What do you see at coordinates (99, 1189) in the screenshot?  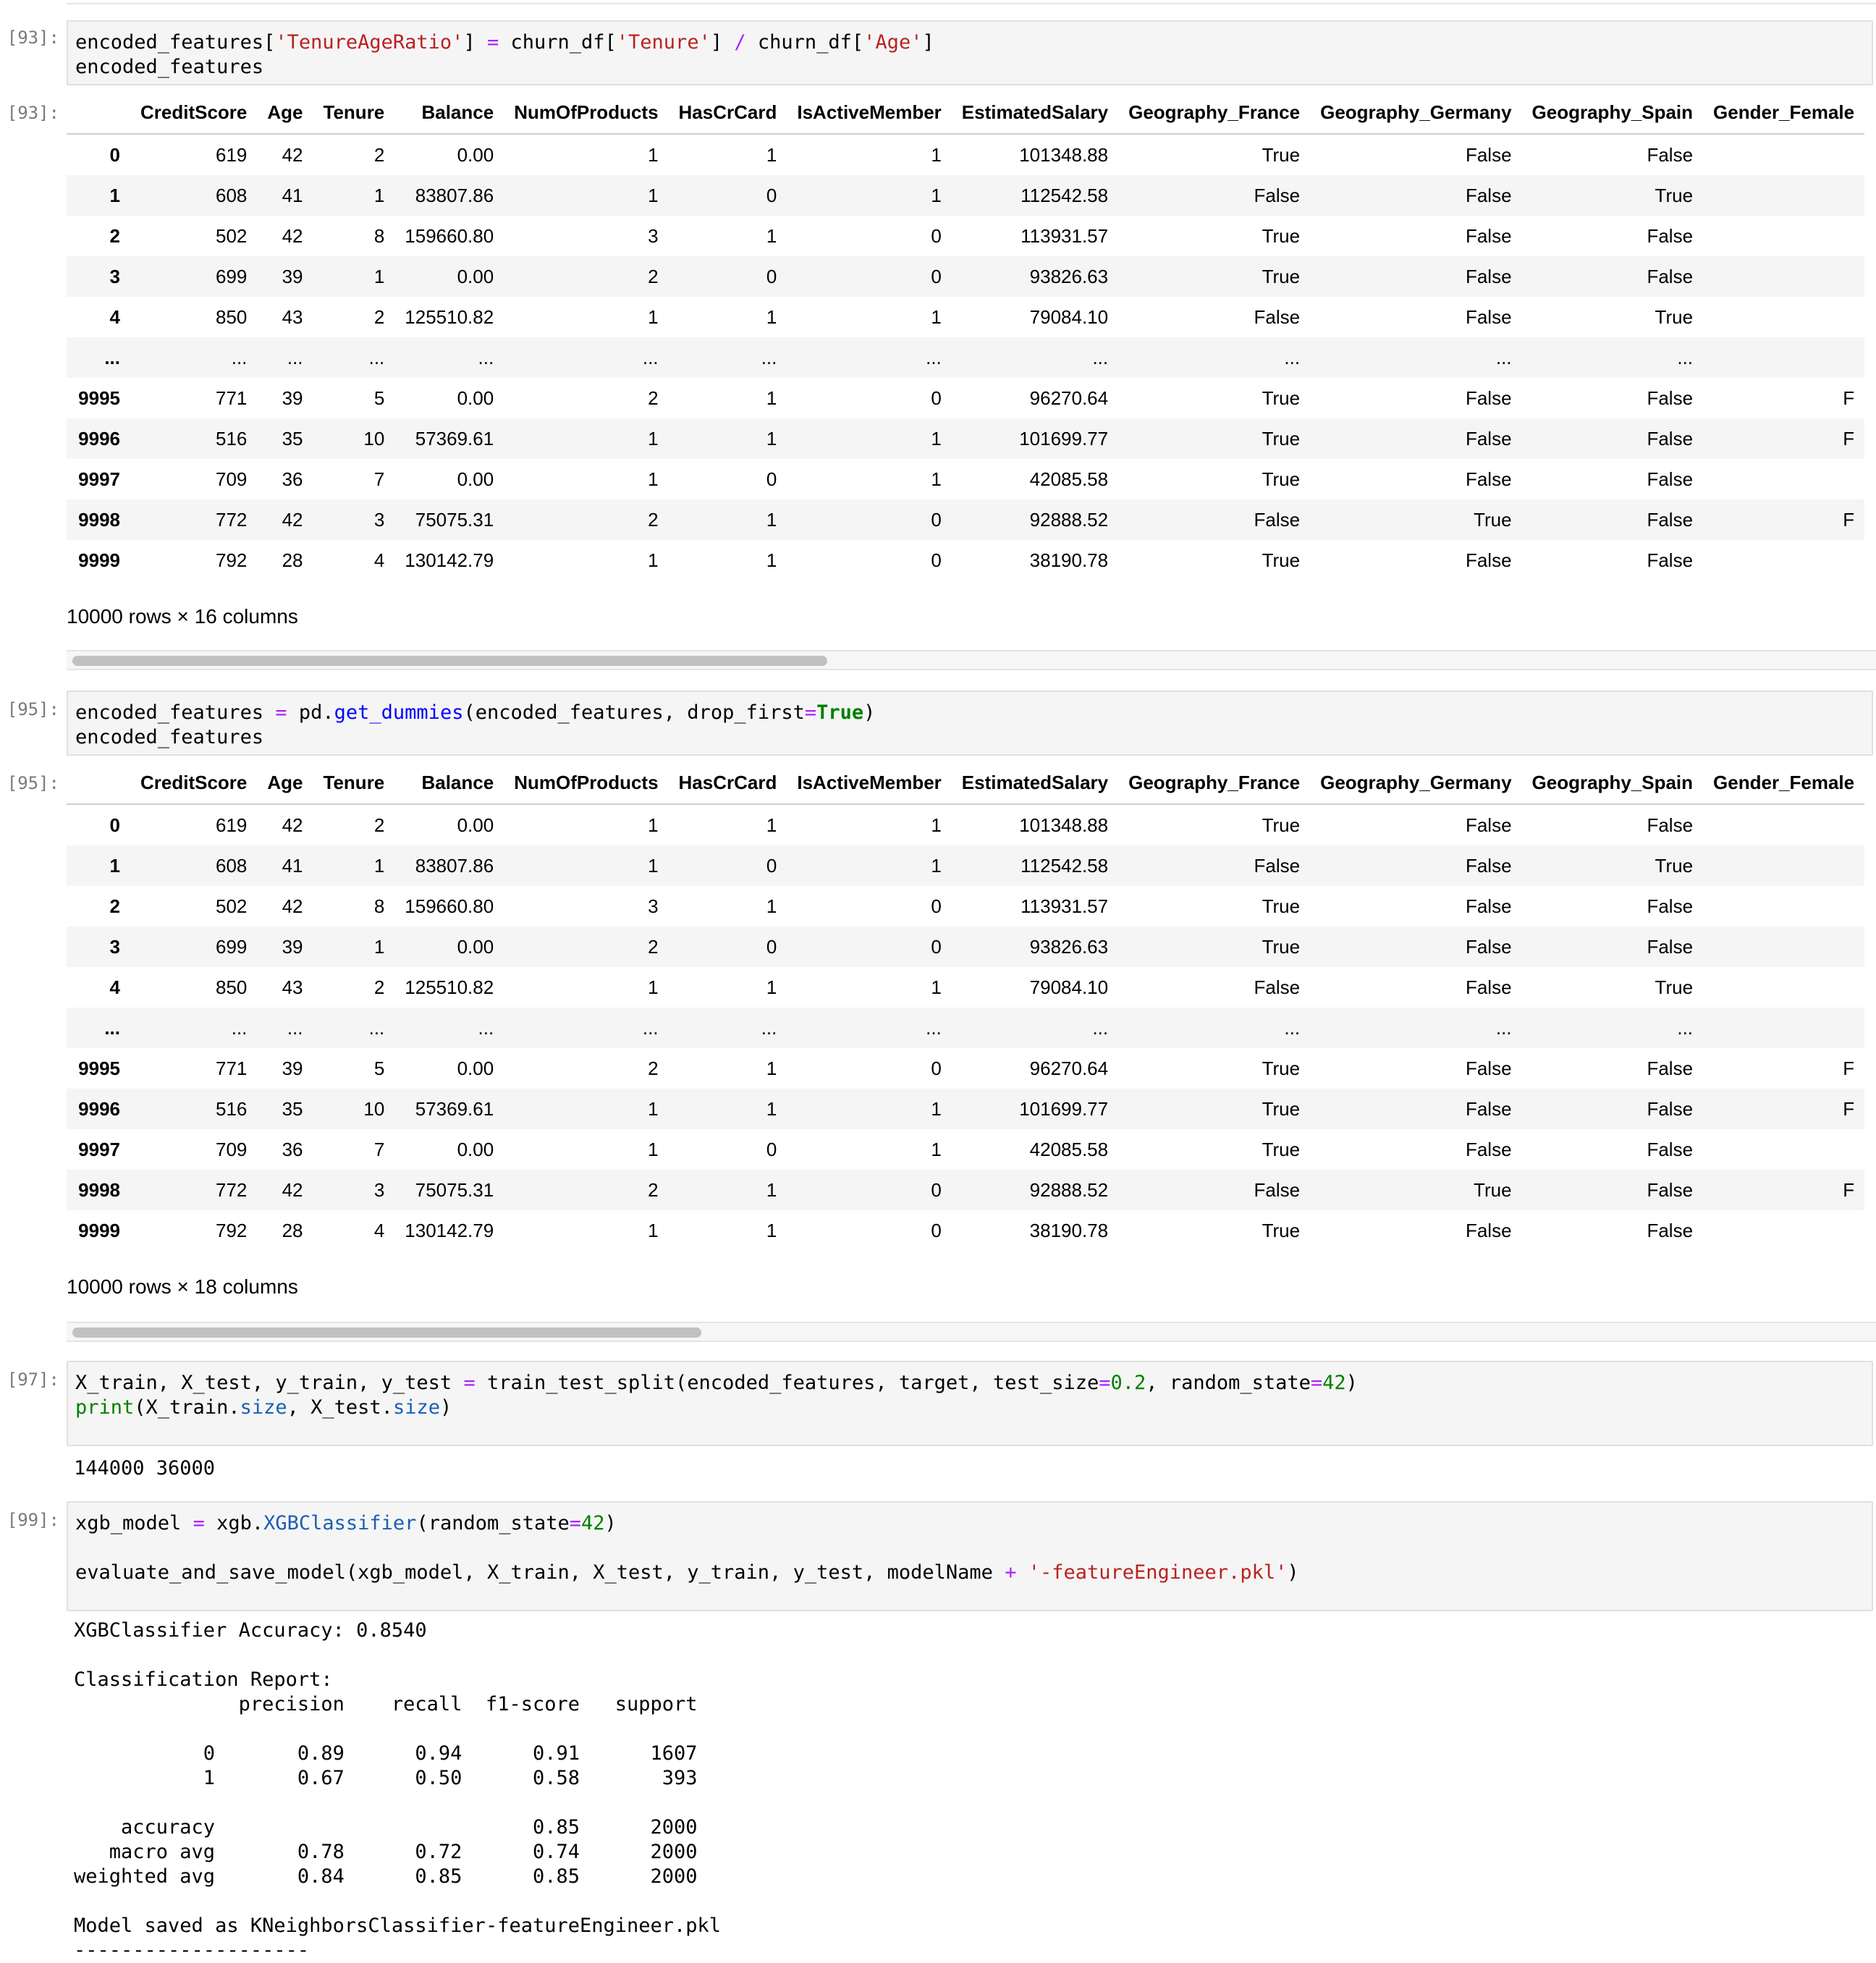 I see `row-index: 9998` at bounding box center [99, 1189].